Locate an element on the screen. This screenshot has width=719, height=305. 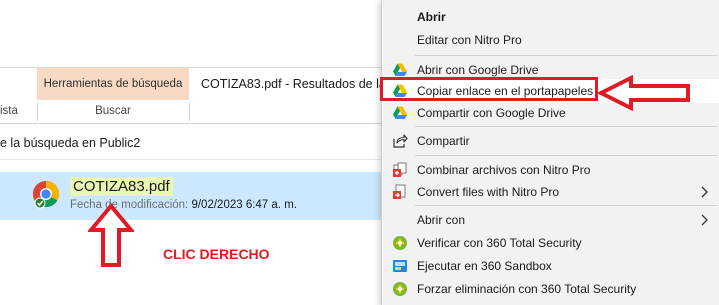
menu-item-combinar-nitro: Combinar archivos con Nitro Pro is located at coordinates (550, 170).